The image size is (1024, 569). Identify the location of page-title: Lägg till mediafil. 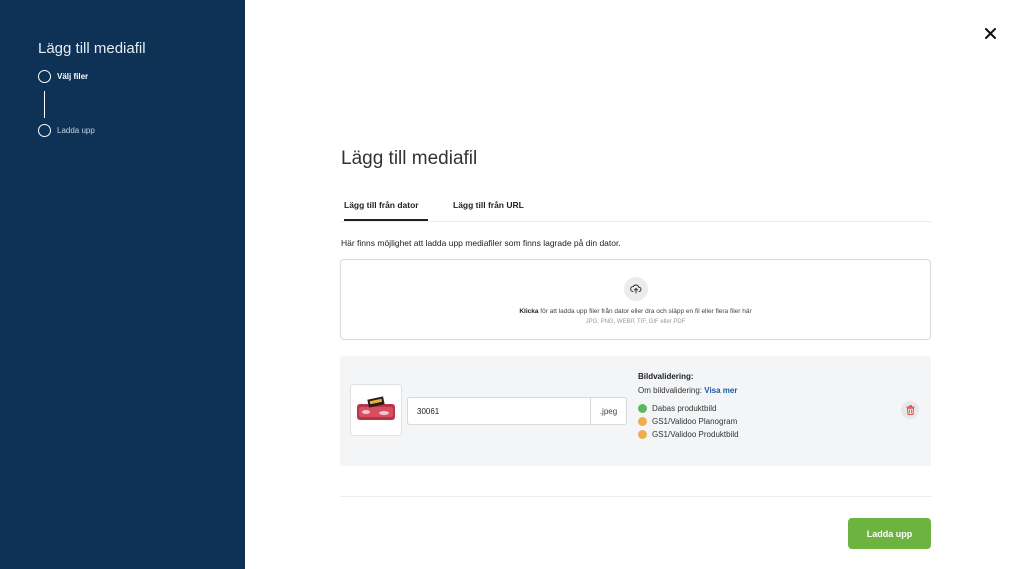
(409, 158).